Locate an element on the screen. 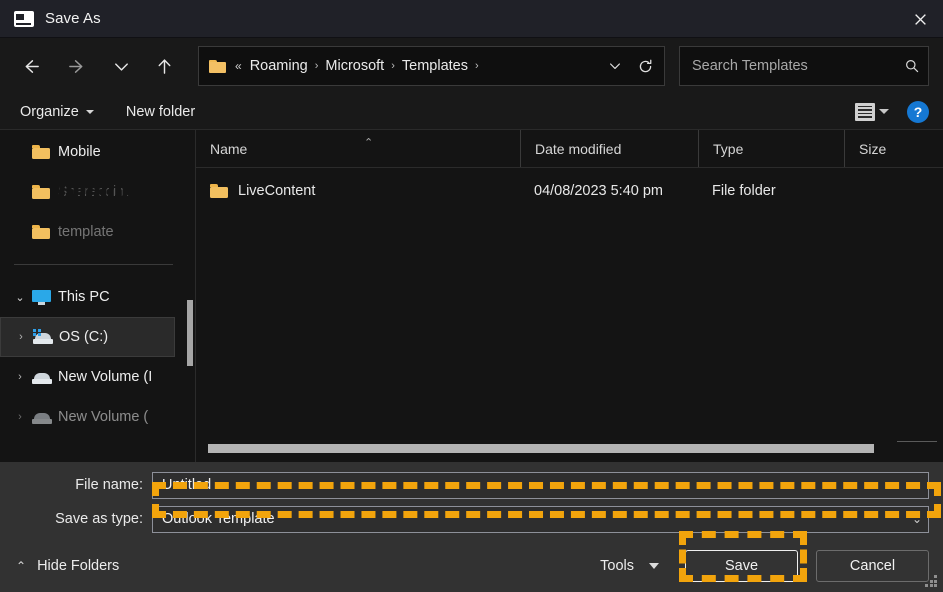 This screenshot has height=592, width=943. breadcrumb-item-templates: Templates is located at coordinates (435, 66).